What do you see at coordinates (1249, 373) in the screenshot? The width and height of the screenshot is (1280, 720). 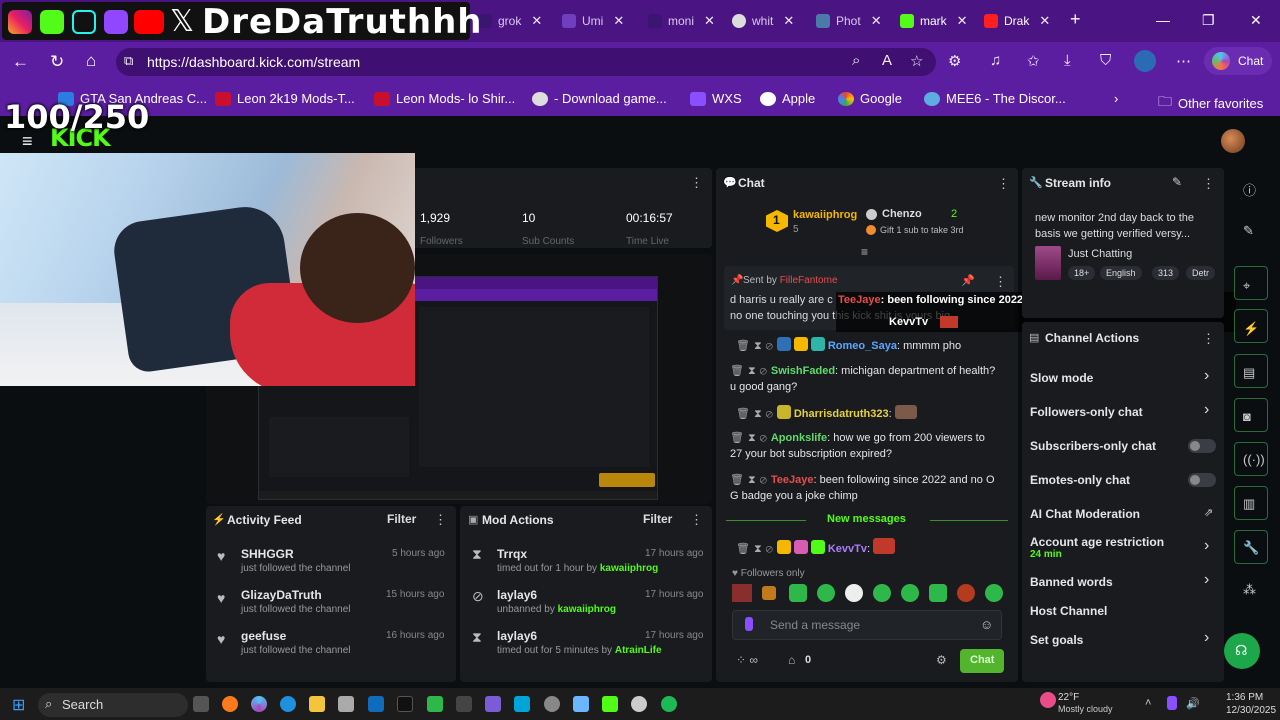 I see `document-icon: ▤` at bounding box center [1249, 373].